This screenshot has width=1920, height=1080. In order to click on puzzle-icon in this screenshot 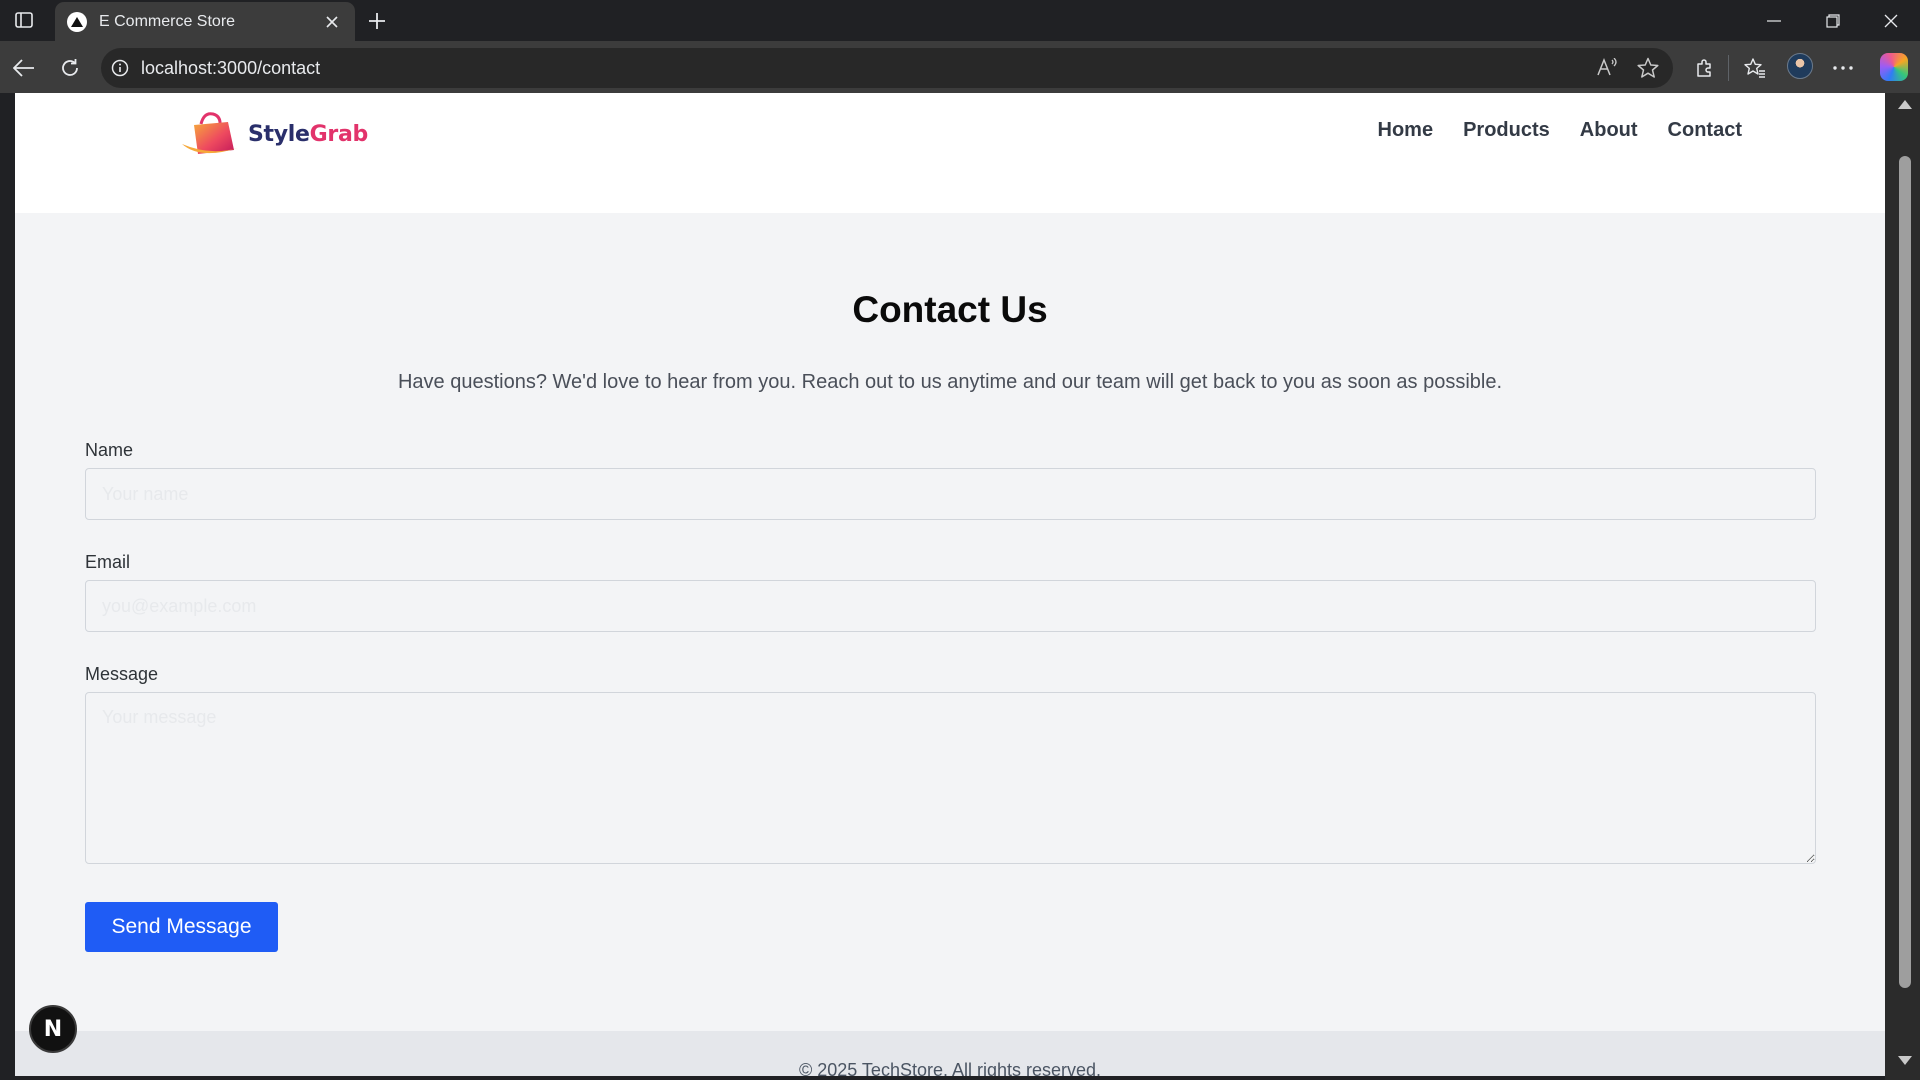, I will do `click(1704, 68)`.